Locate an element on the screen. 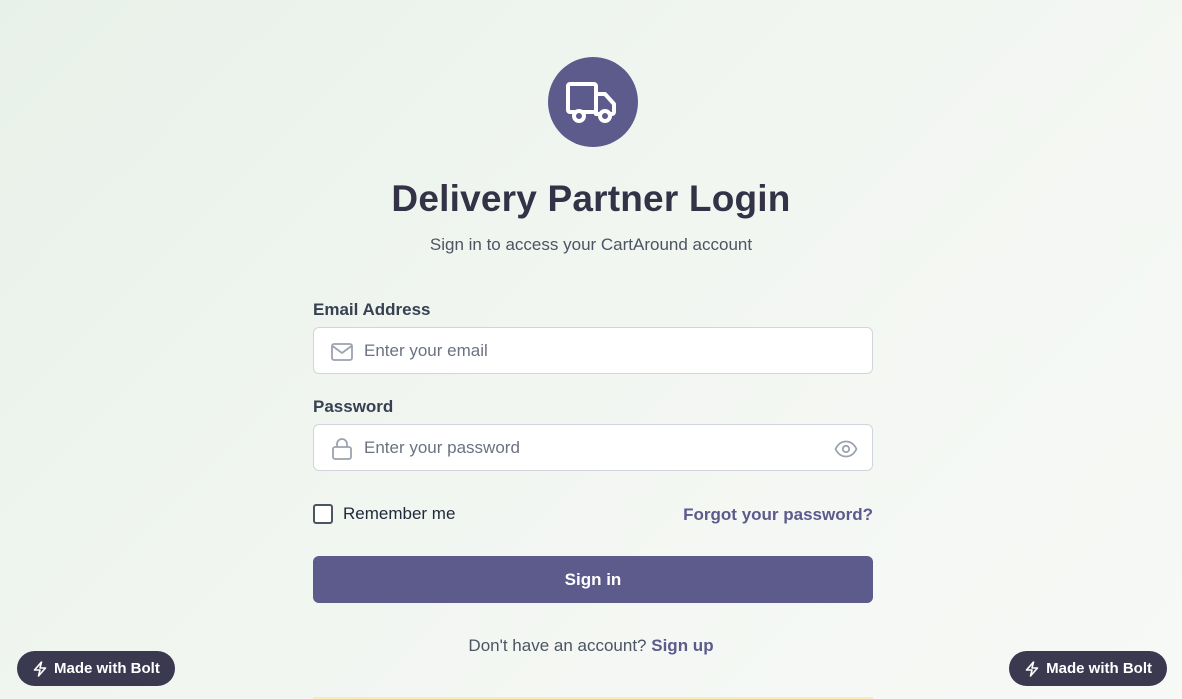 This screenshot has height=699, width=1182. sign-in-button: Sign in is located at coordinates (593, 579).